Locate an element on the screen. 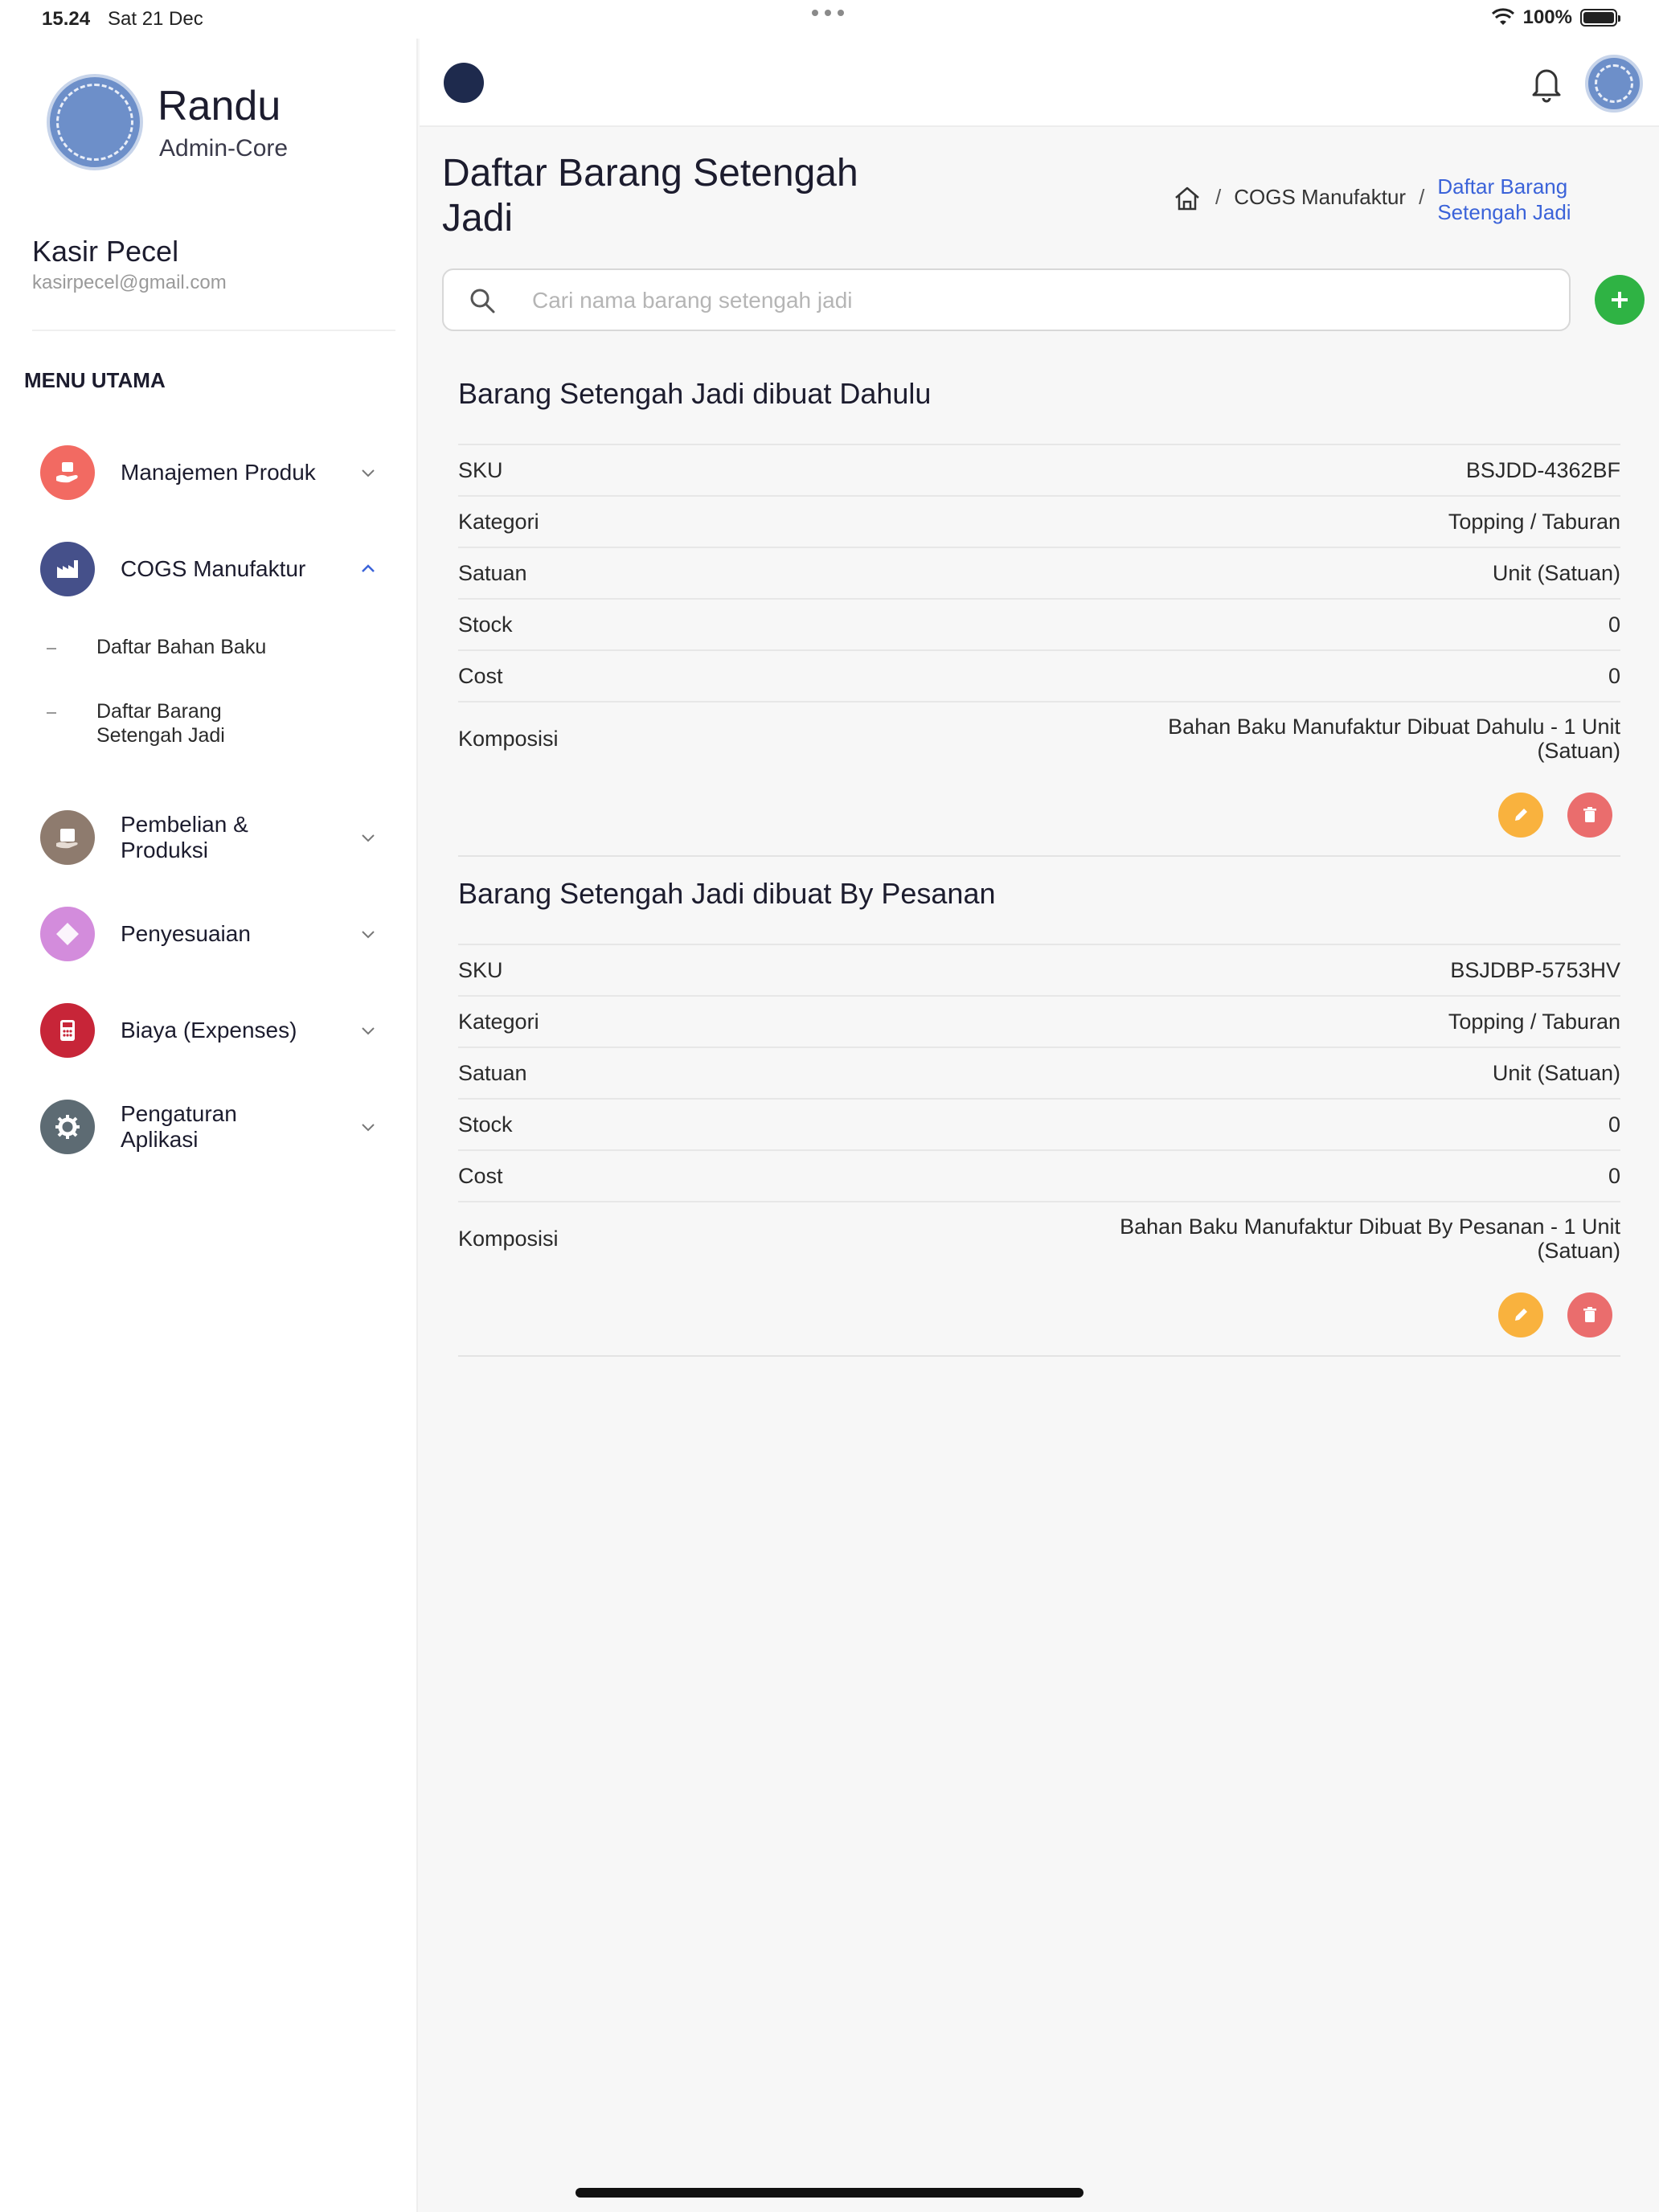 The width and height of the screenshot is (1659, 2212). plus-icon is located at coordinates (1620, 300).